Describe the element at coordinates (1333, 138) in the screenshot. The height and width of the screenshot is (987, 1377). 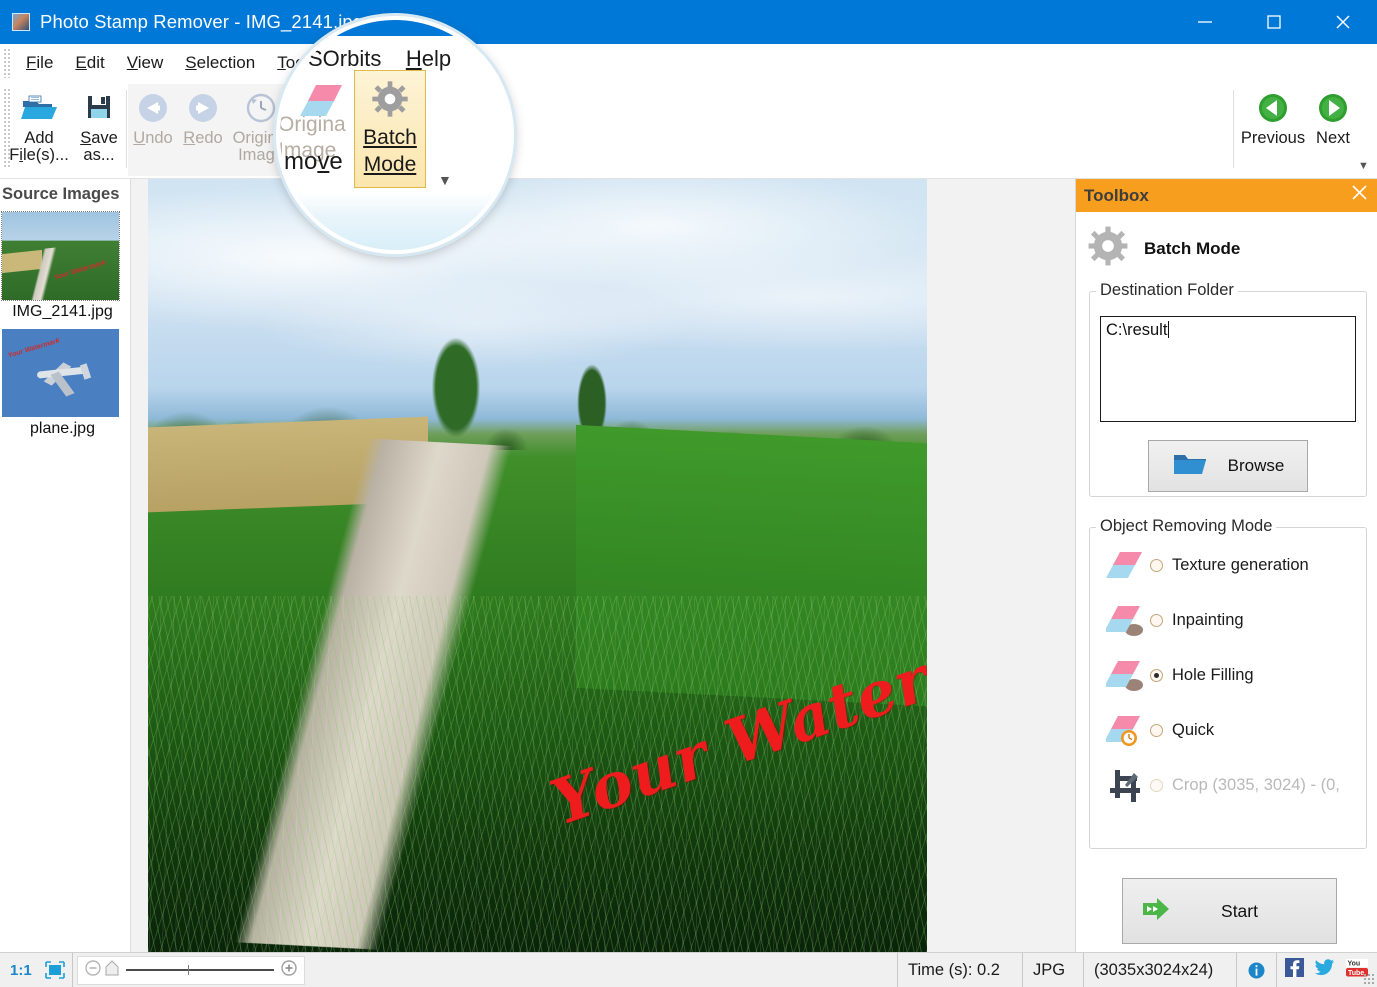
I see `next-label: Next` at that location.